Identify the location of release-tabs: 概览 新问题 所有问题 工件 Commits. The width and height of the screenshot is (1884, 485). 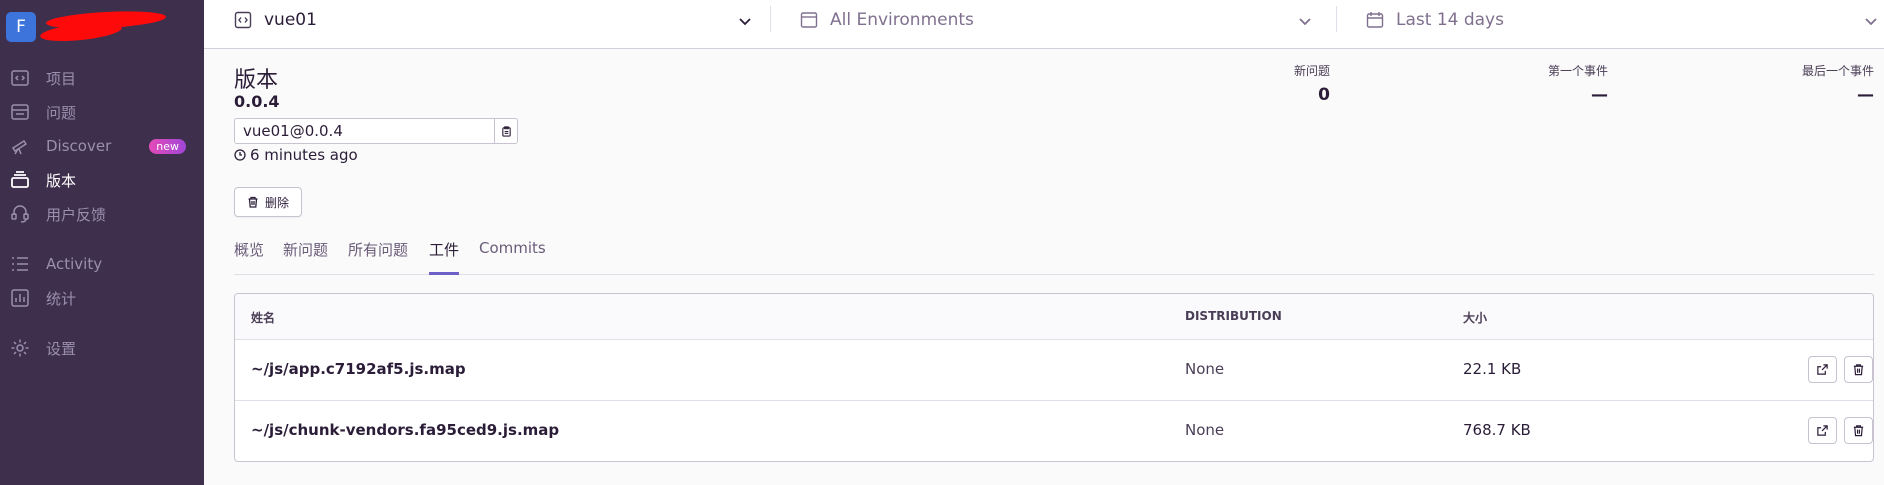
(1054, 254).